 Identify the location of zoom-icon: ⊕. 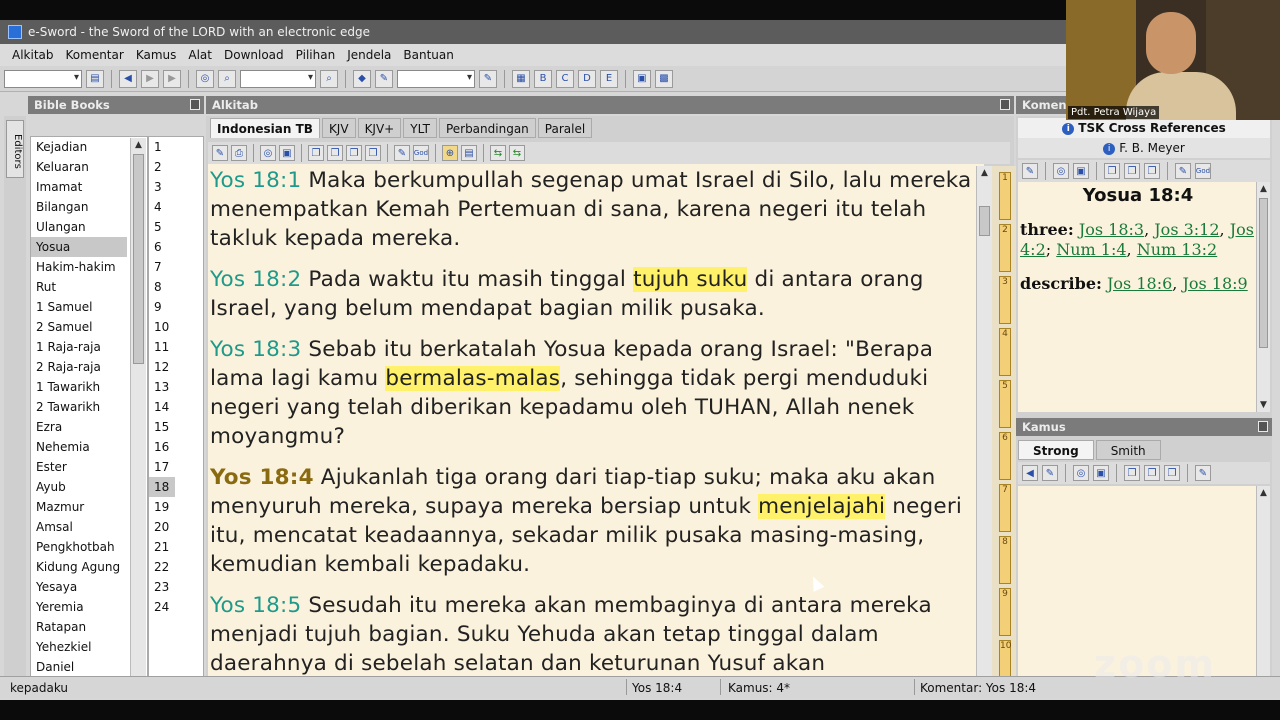
(450, 153).